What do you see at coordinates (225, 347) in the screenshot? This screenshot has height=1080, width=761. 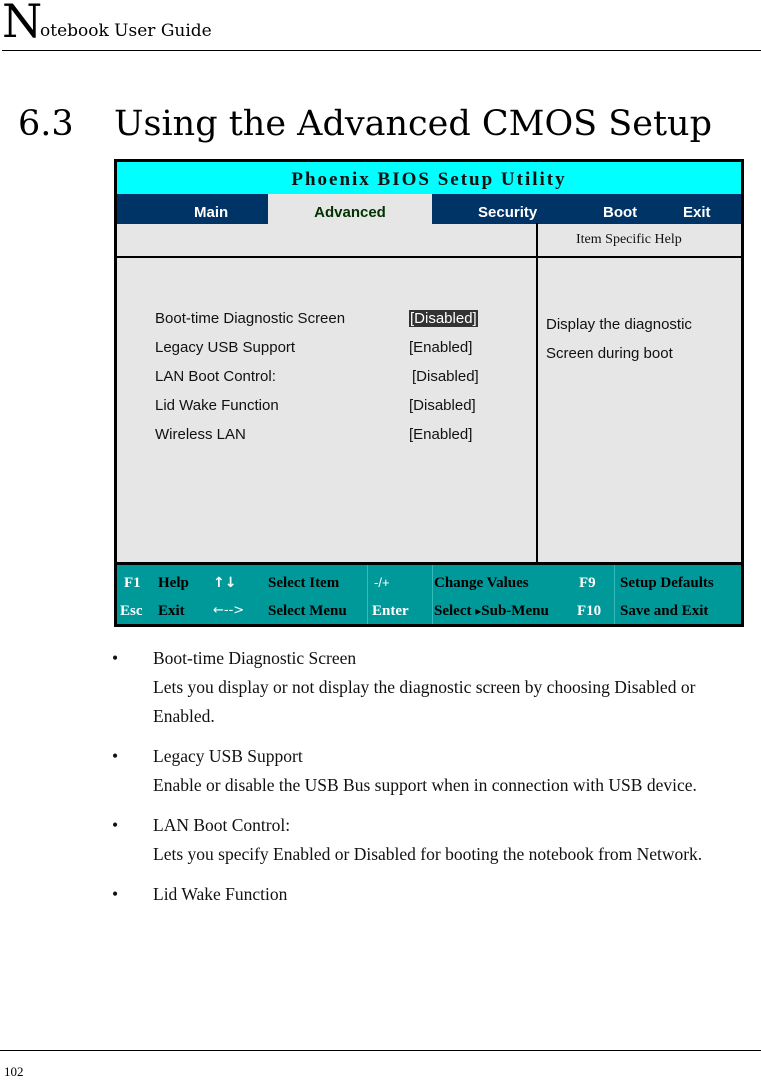 I see `setting-name: Legacy USB Support` at bounding box center [225, 347].